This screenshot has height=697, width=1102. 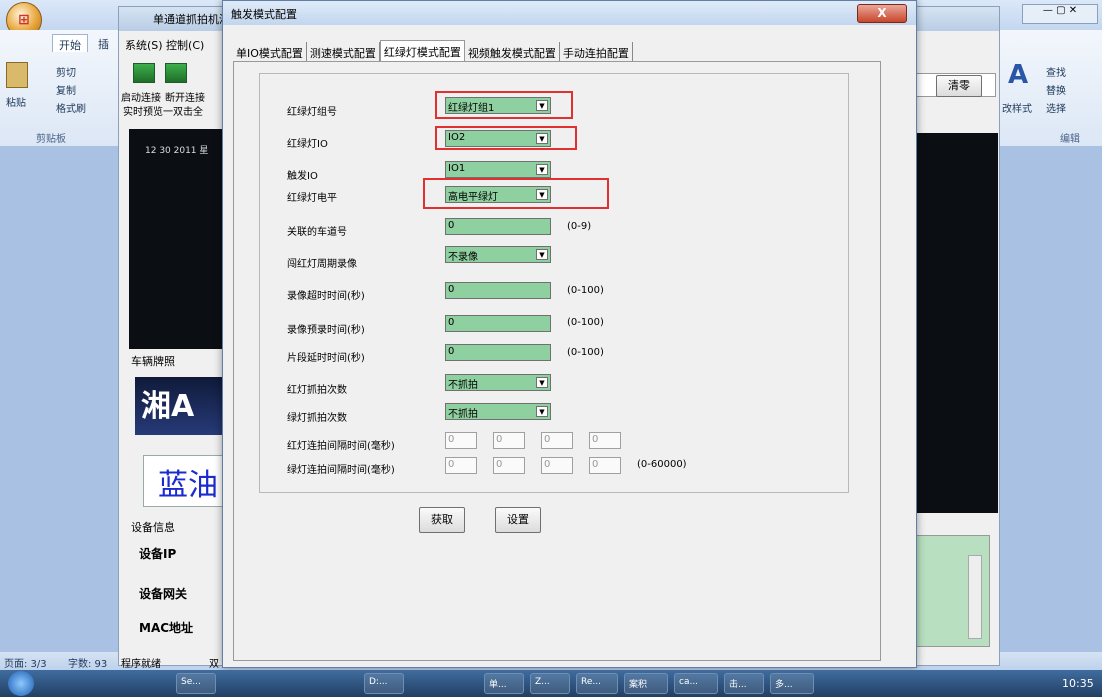 I want to click on live-preview: 12 30 2011 星, so click(x=179, y=239).